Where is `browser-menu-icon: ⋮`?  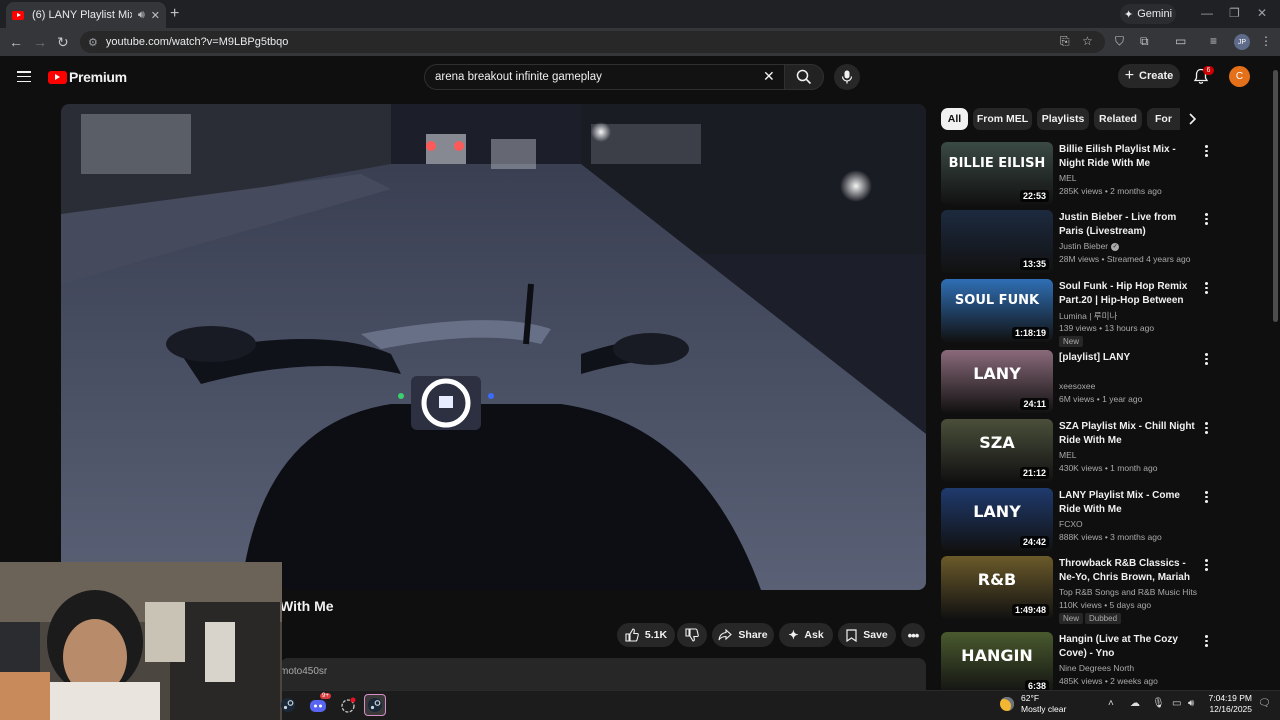
browser-menu-icon: ⋮ is located at coordinates (1266, 41).